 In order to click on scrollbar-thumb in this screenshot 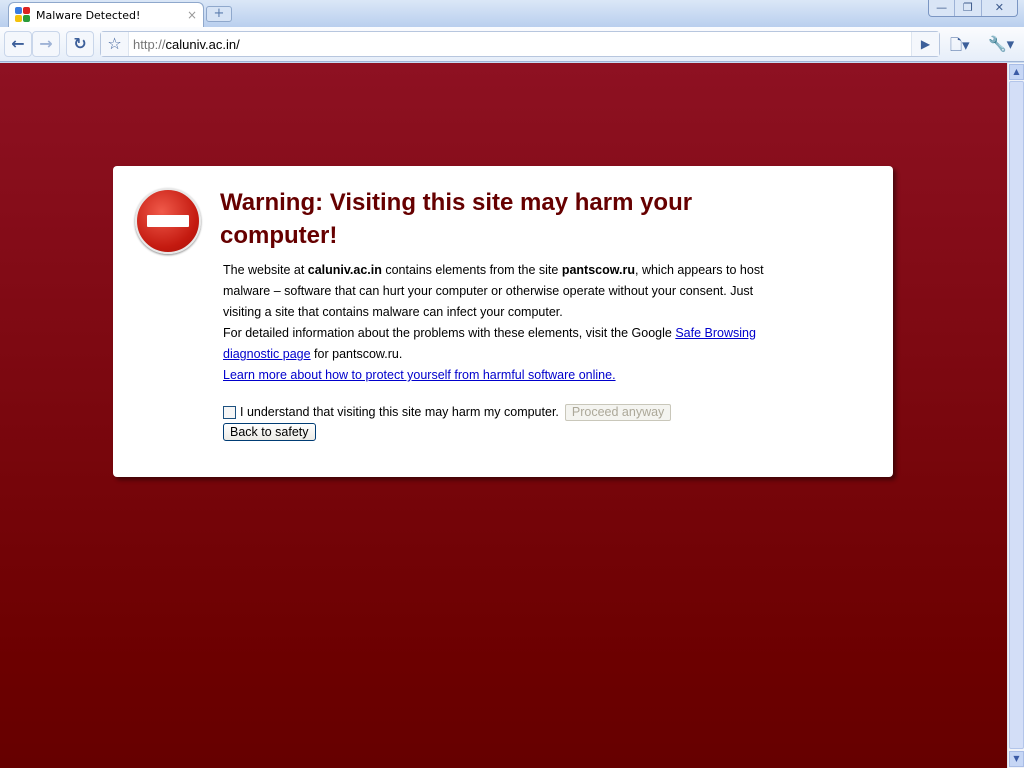, I will do `click(1016, 415)`.